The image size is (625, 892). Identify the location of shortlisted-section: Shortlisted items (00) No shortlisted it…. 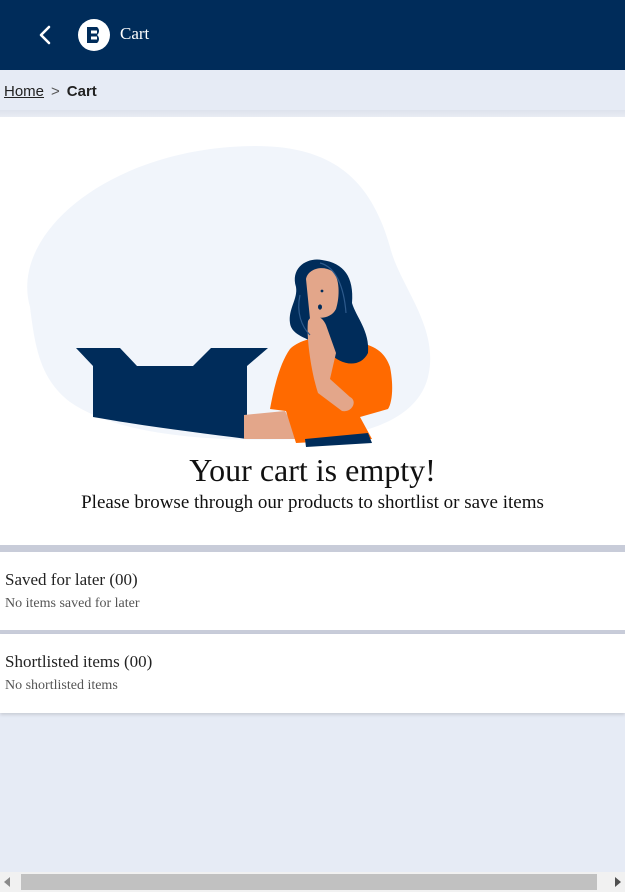
(312, 673).